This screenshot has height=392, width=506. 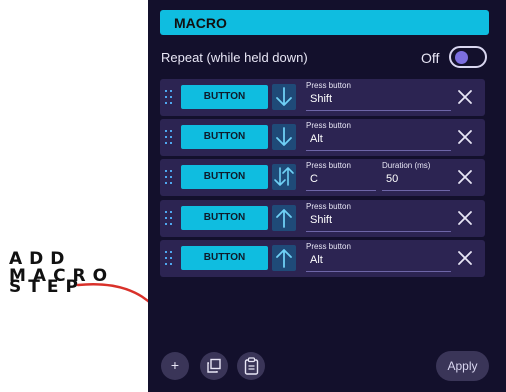 What do you see at coordinates (314, 179) in the screenshot?
I see `field-value: C` at bounding box center [314, 179].